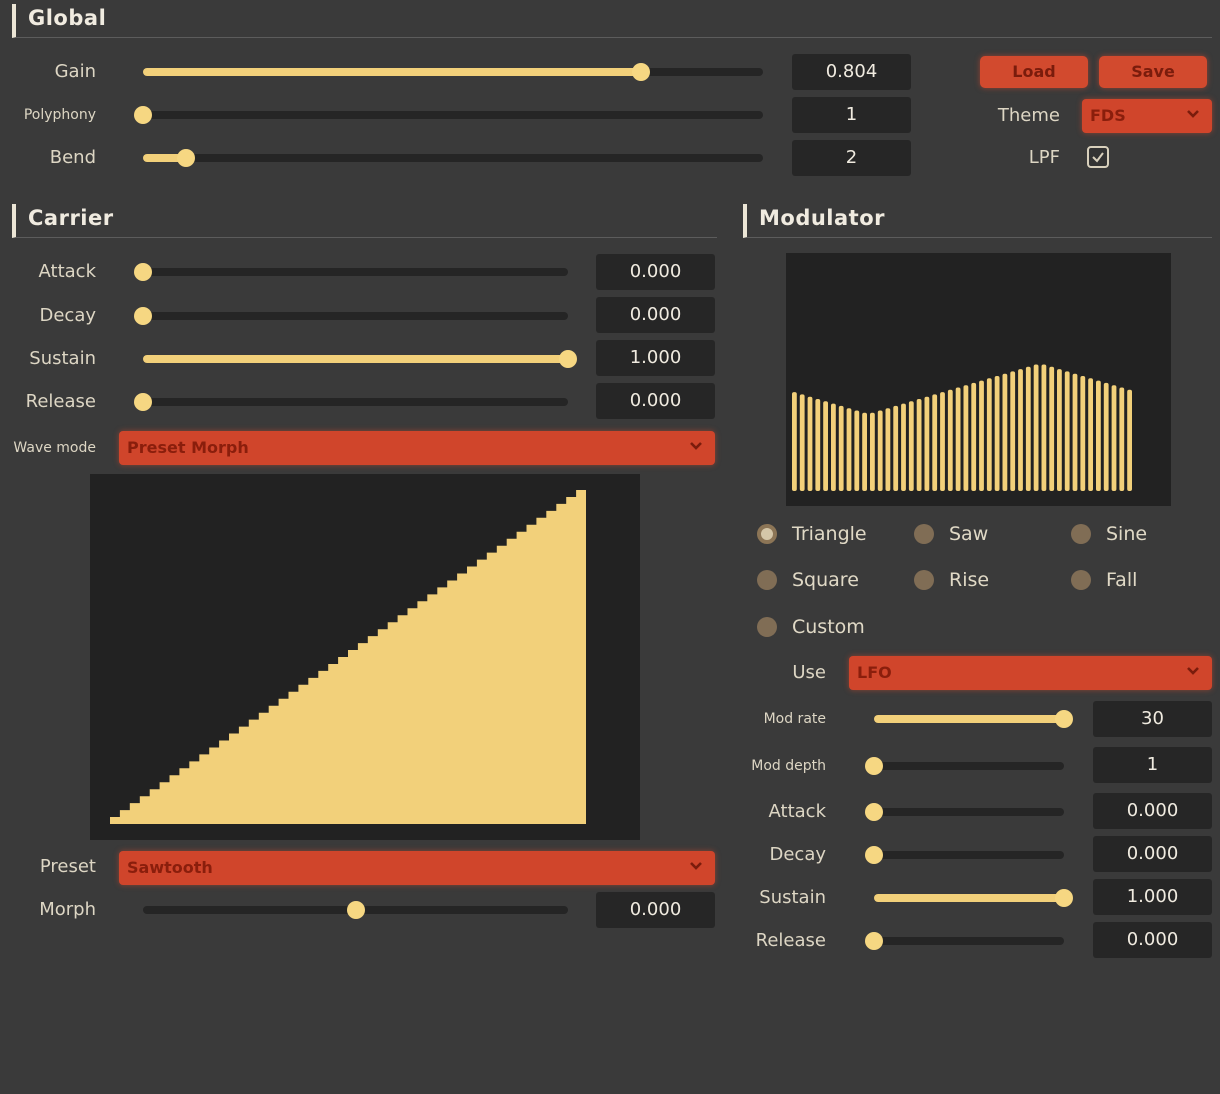 The height and width of the screenshot is (1094, 1220). What do you see at coordinates (969, 580) in the screenshot?
I see `radio-rise-label: Rise` at bounding box center [969, 580].